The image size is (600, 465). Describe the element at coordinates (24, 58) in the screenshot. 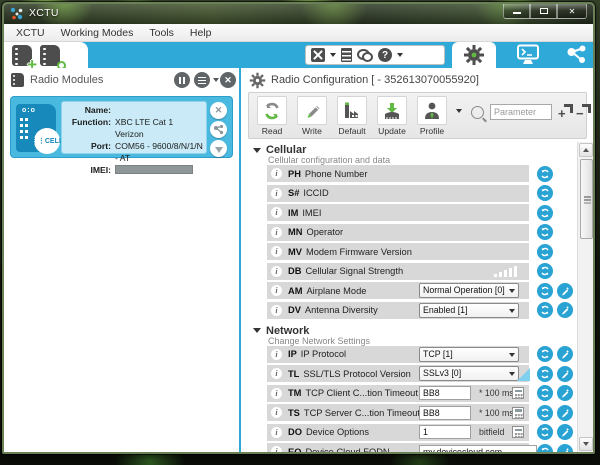

I see `add-module-icon: +` at that location.